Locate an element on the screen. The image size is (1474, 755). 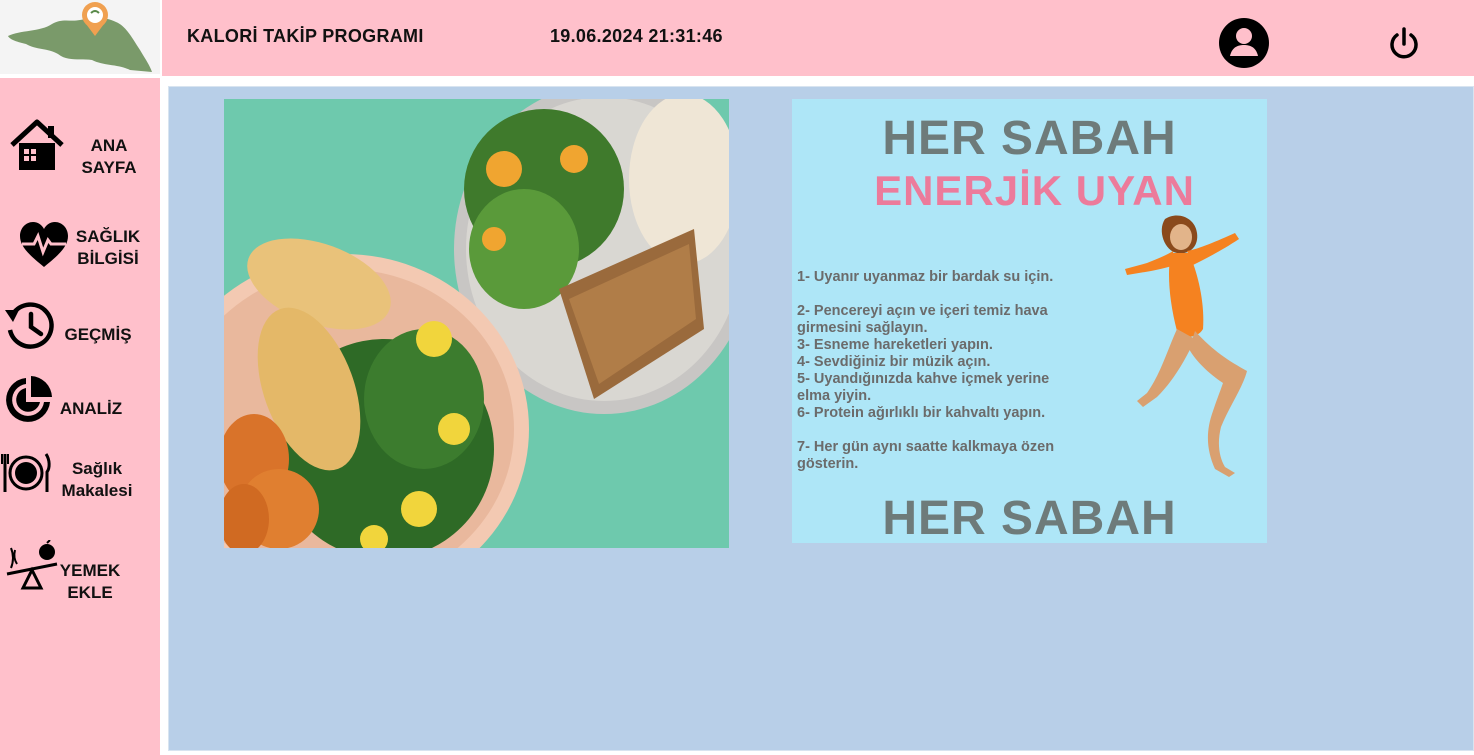
sidebar-item-label: YEMEK EKLE is located at coordinates (90, 581).